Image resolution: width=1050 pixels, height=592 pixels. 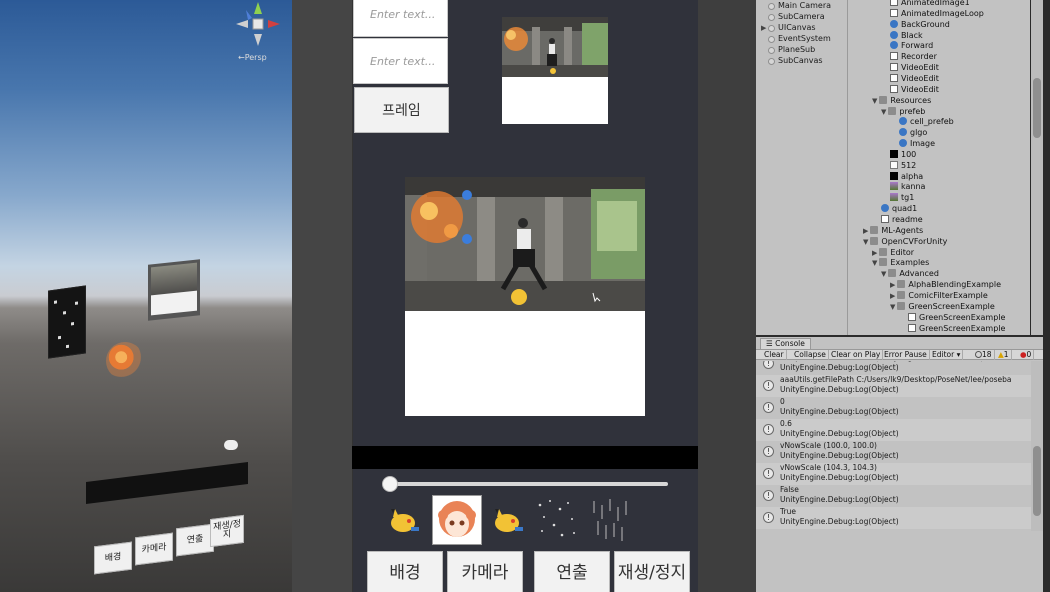 What do you see at coordinates (920, 24) in the screenshot?
I see `project-item: BackGround` at bounding box center [920, 24].